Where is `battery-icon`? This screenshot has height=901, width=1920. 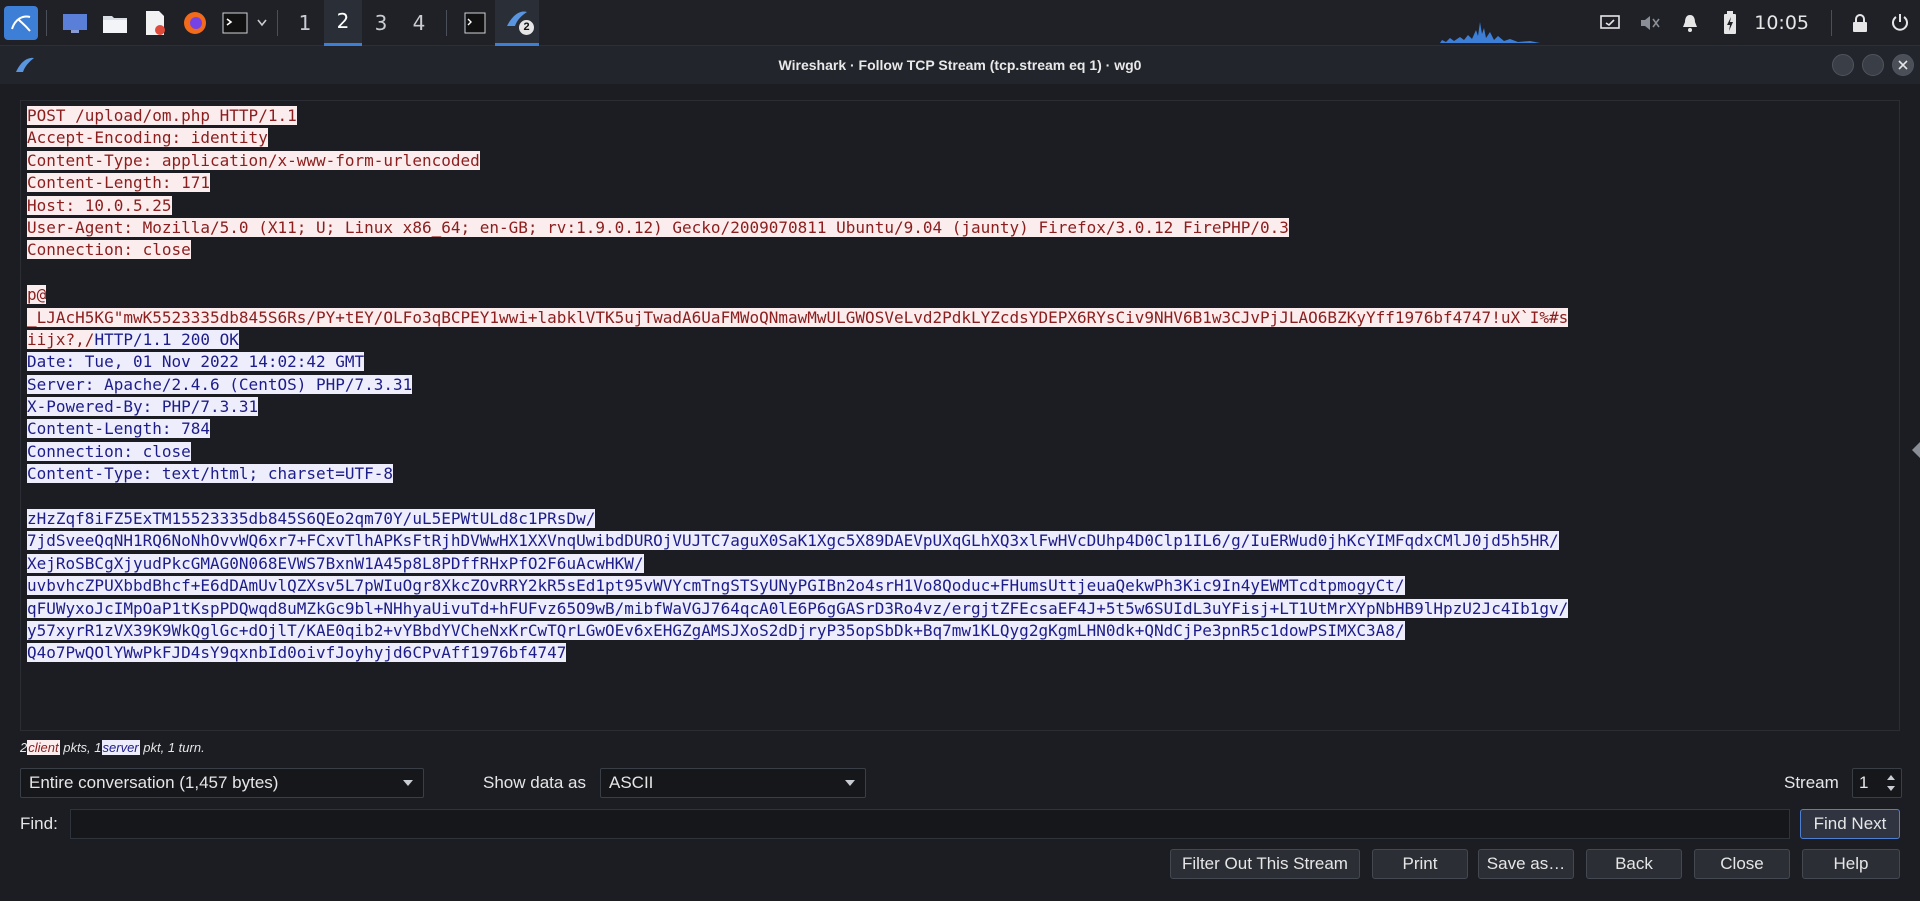
battery-icon is located at coordinates (1730, 23).